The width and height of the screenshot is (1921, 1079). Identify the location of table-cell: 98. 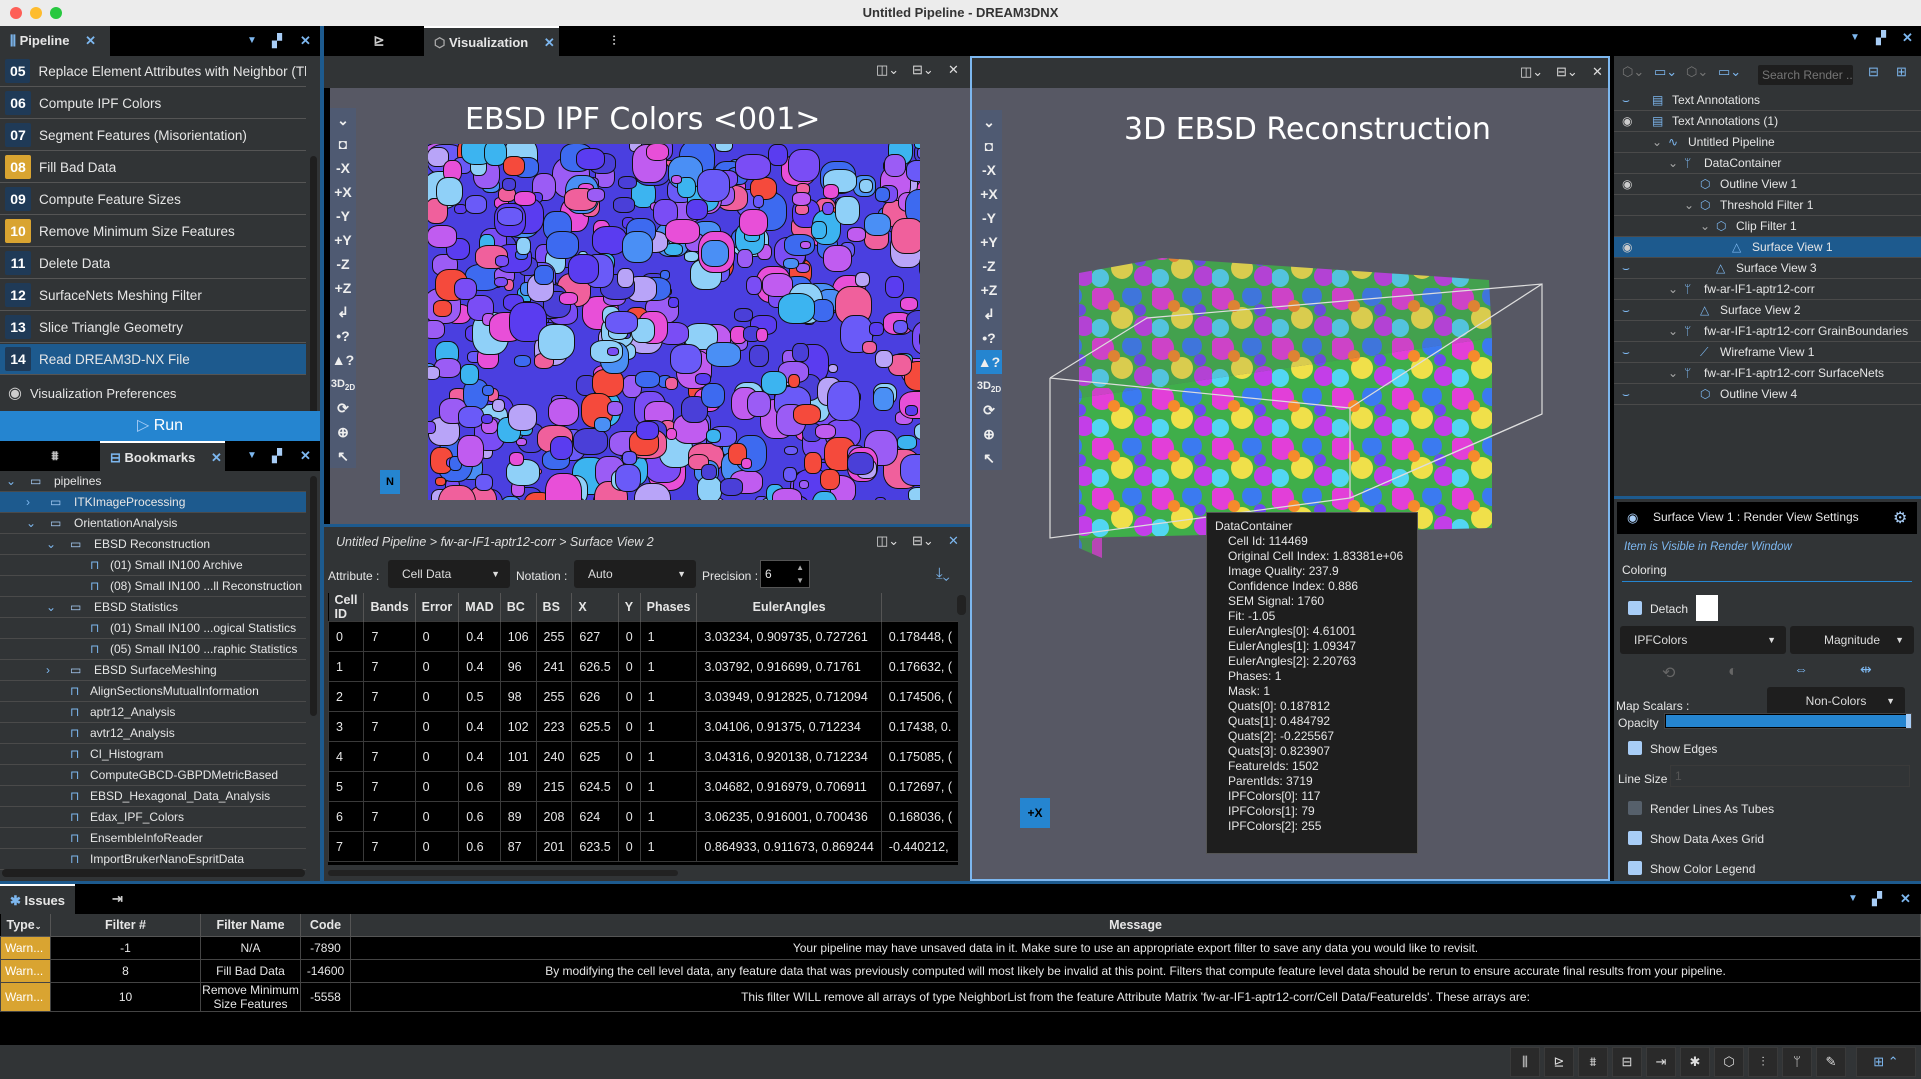
(518, 696).